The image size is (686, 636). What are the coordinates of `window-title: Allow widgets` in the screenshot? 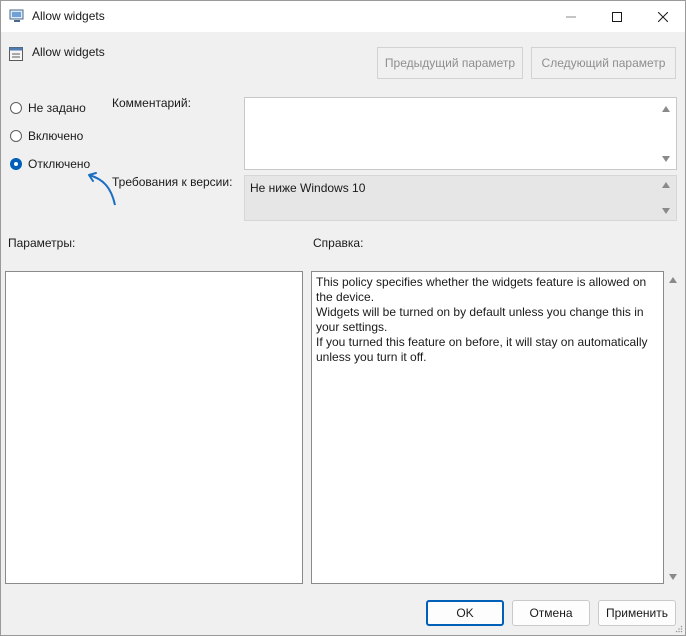 It's located at (68, 16).